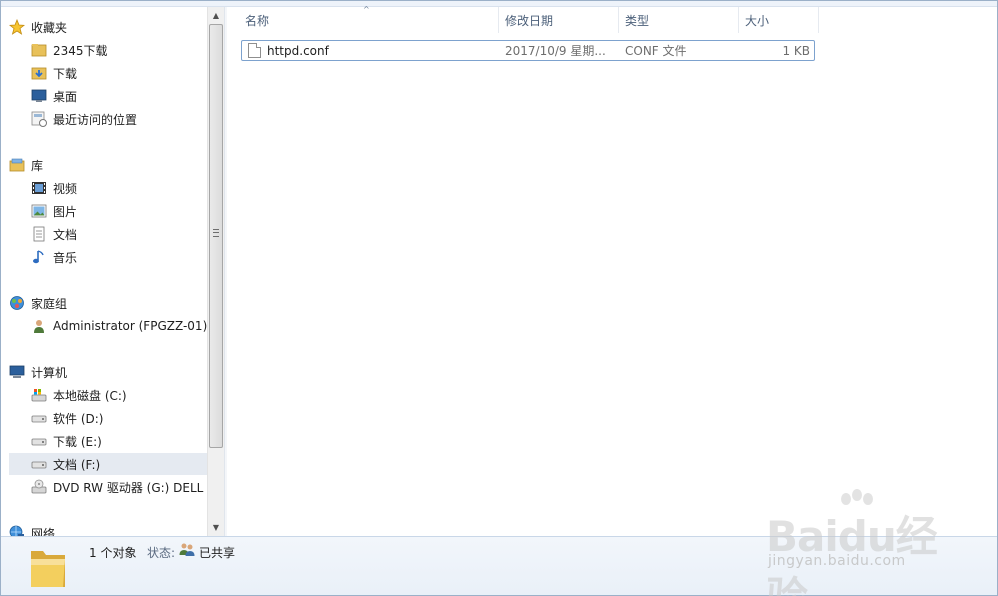  What do you see at coordinates (108, 165) in the screenshot?
I see `nav-libraries: 库` at bounding box center [108, 165].